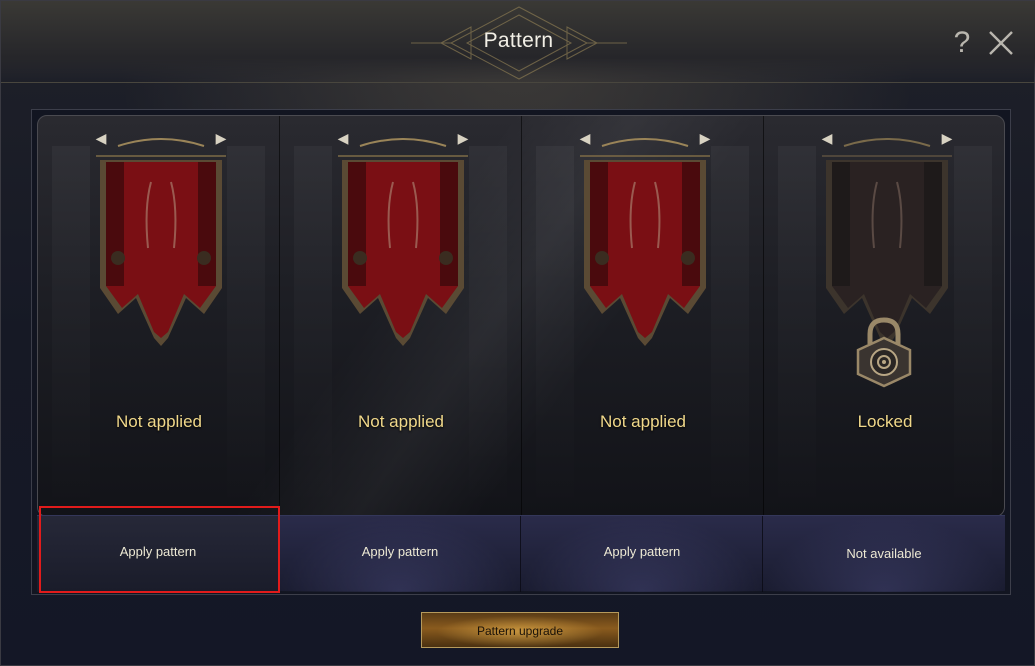 This screenshot has height=666, width=1035. Describe the element at coordinates (1001, 43) in the screenshot. I see `close-icon` at that location.